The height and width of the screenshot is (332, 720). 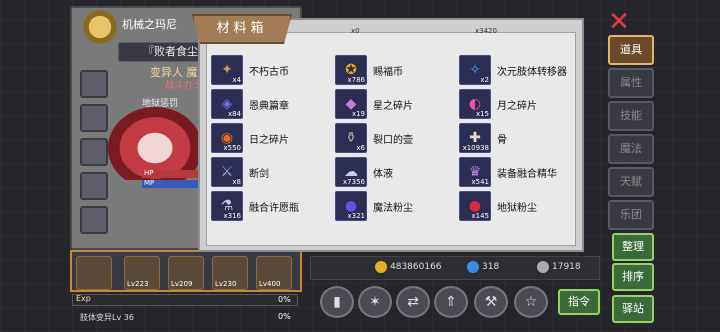 What do you see at coordinates (631, 149) in the screenshot?
I see `side-tab: 魔法` at bounding box center [631, 149].